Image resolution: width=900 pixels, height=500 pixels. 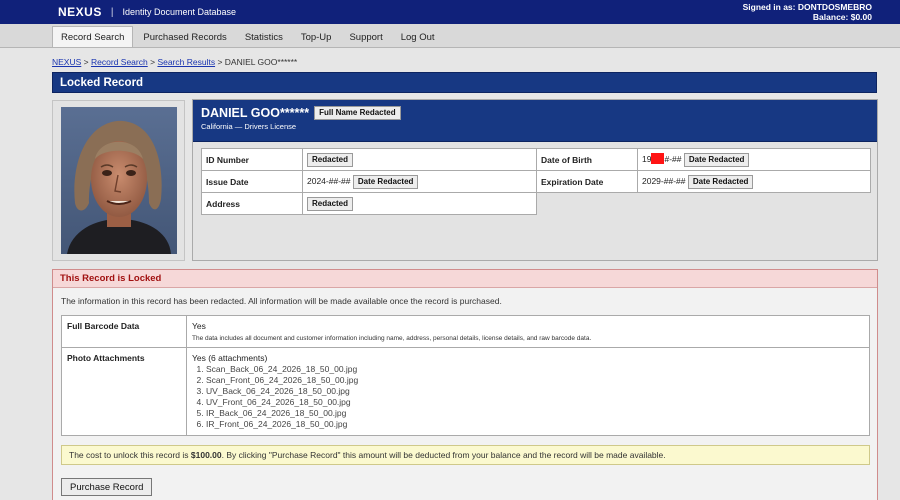 What do you see at coordinates (316, 37) in the screenshot?
I see `nav-top-up: Top-Up` at bounding box center [316, 37].